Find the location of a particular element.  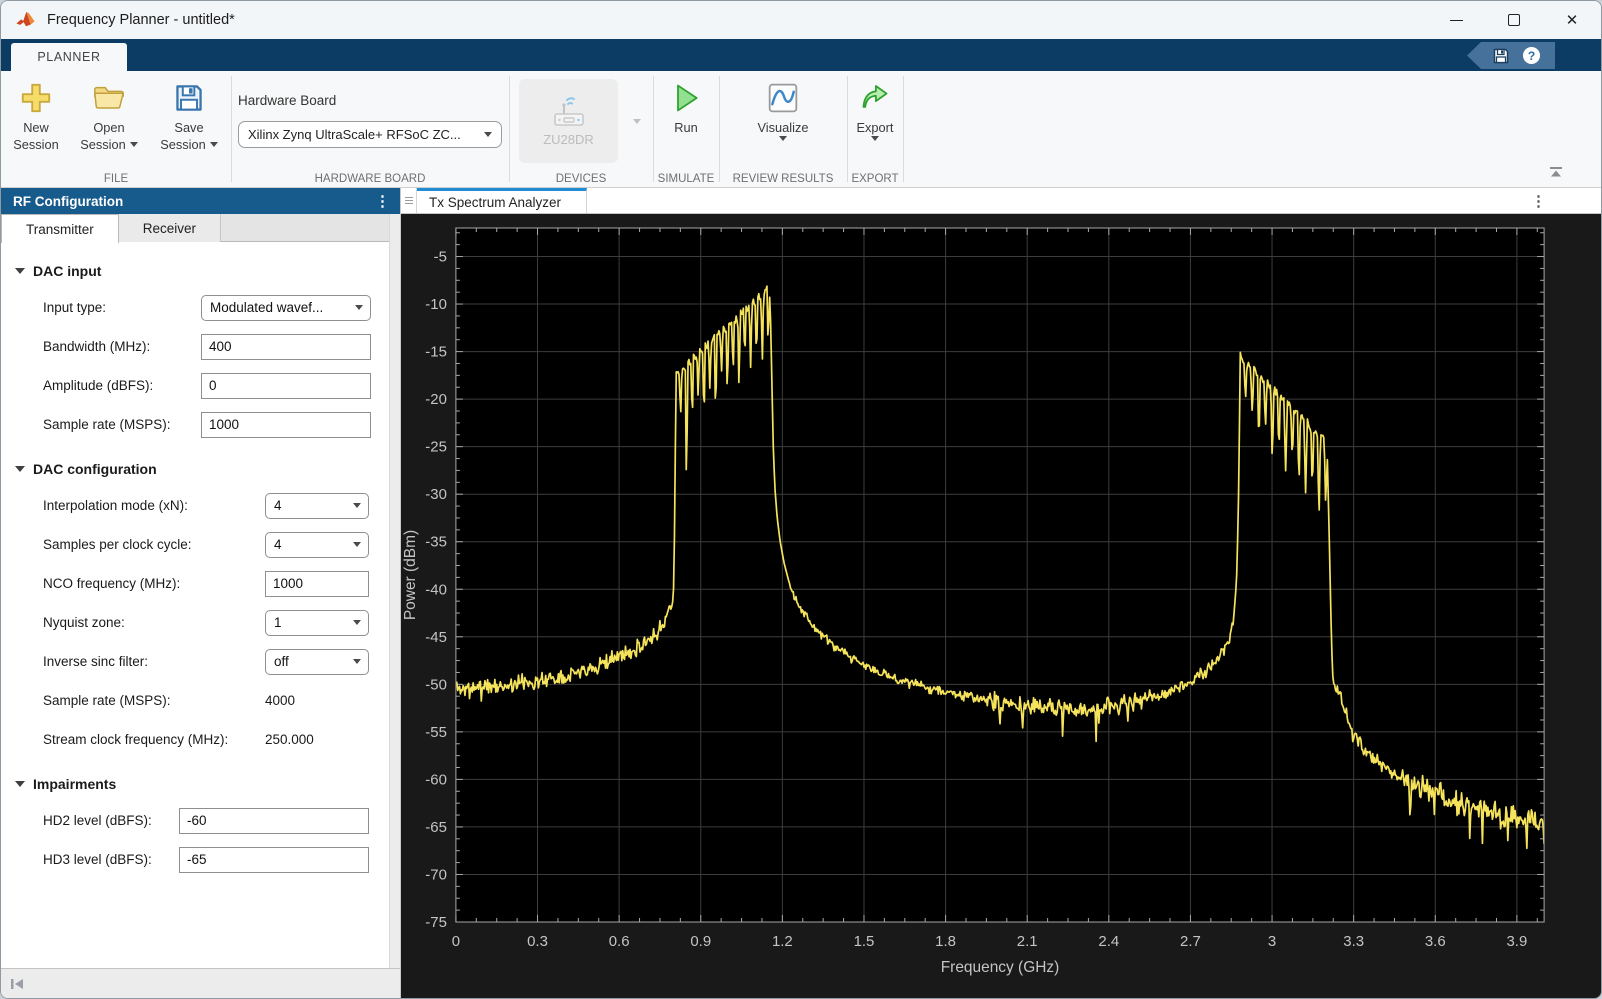

hd3-level-dbfs-input is located at coordinates (274, 859).